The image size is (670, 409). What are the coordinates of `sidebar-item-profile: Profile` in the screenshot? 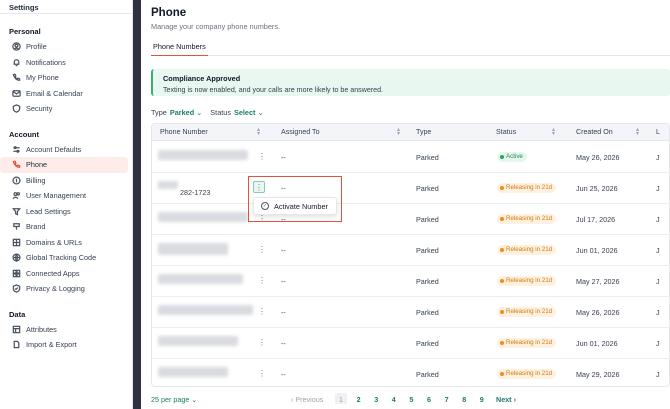 It's located at (64, 47).